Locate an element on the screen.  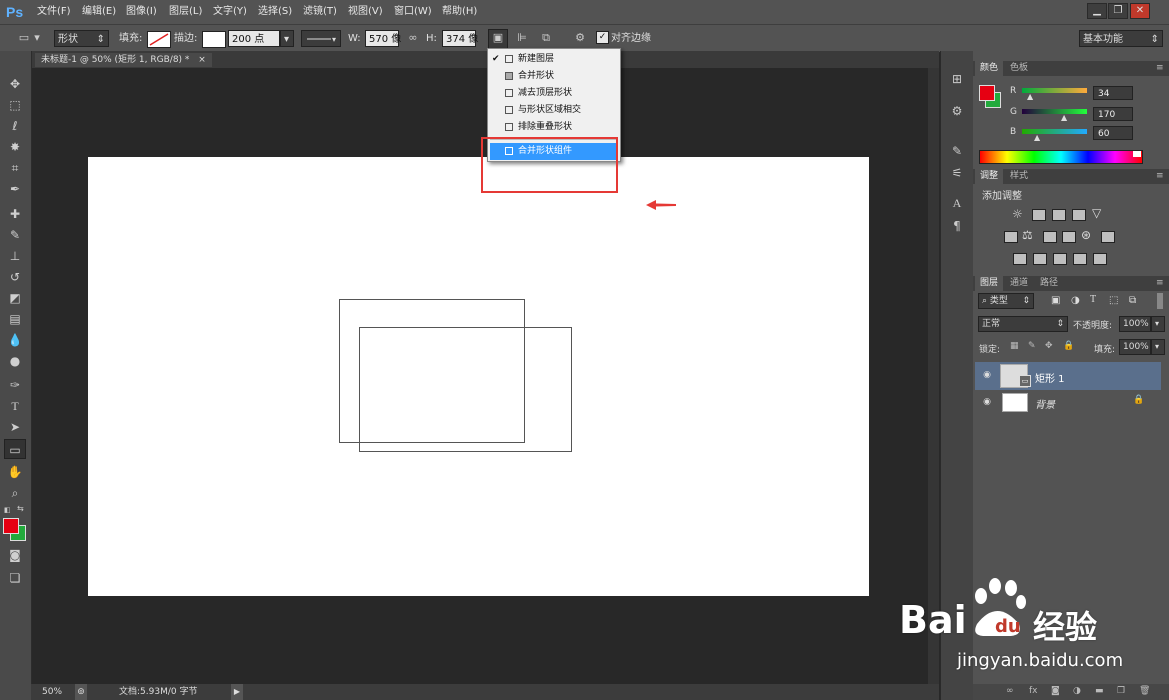
lock-transparent-icon: ▦ is located at coordinates (1014, 346).